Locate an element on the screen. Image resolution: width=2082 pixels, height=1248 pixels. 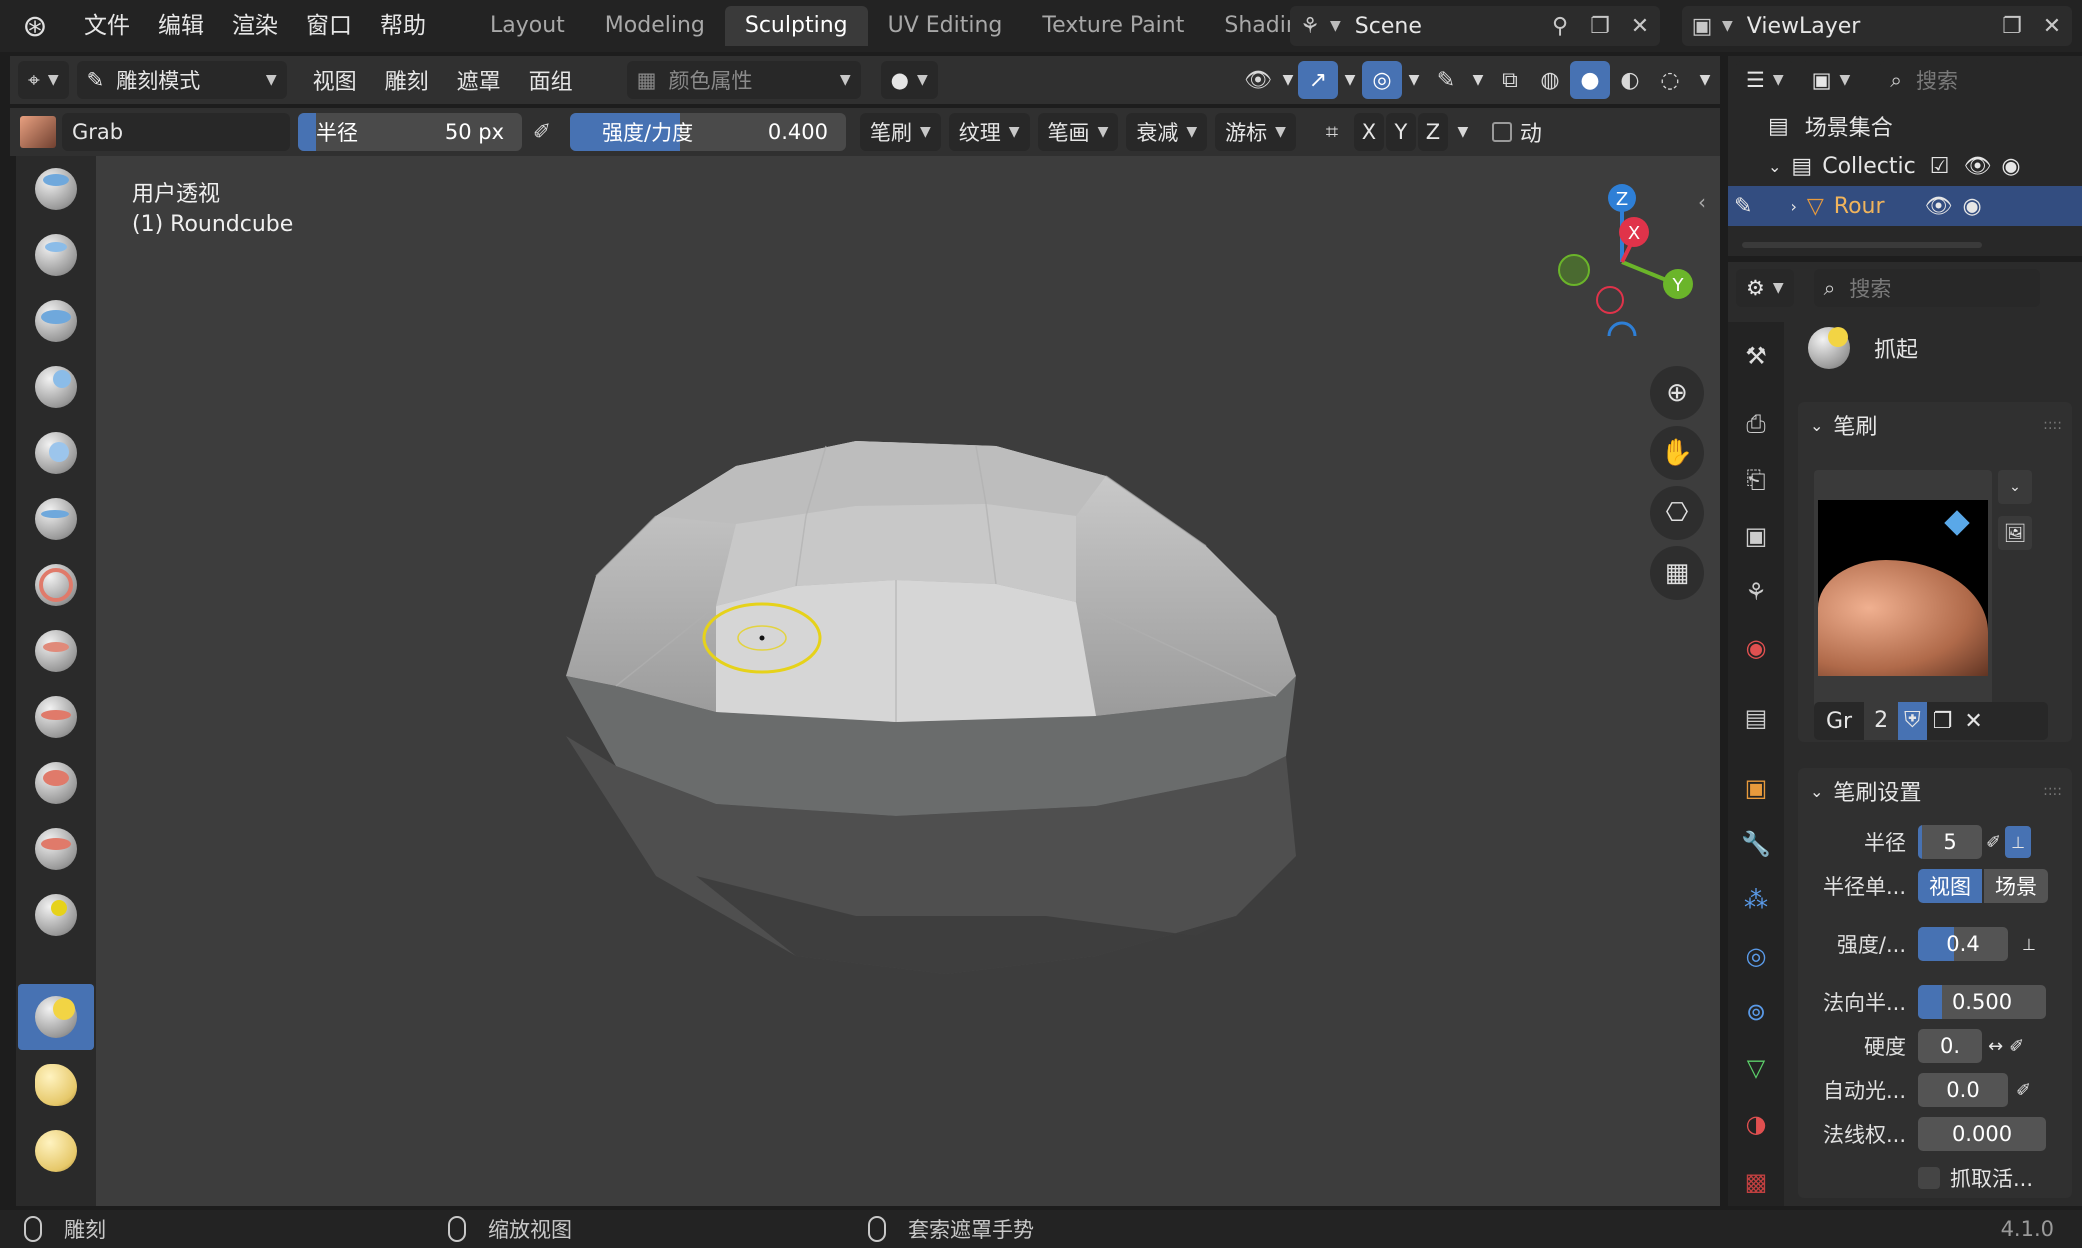
constraints-tab-icon: ⊚ is located at coordinates (1756, 1012).